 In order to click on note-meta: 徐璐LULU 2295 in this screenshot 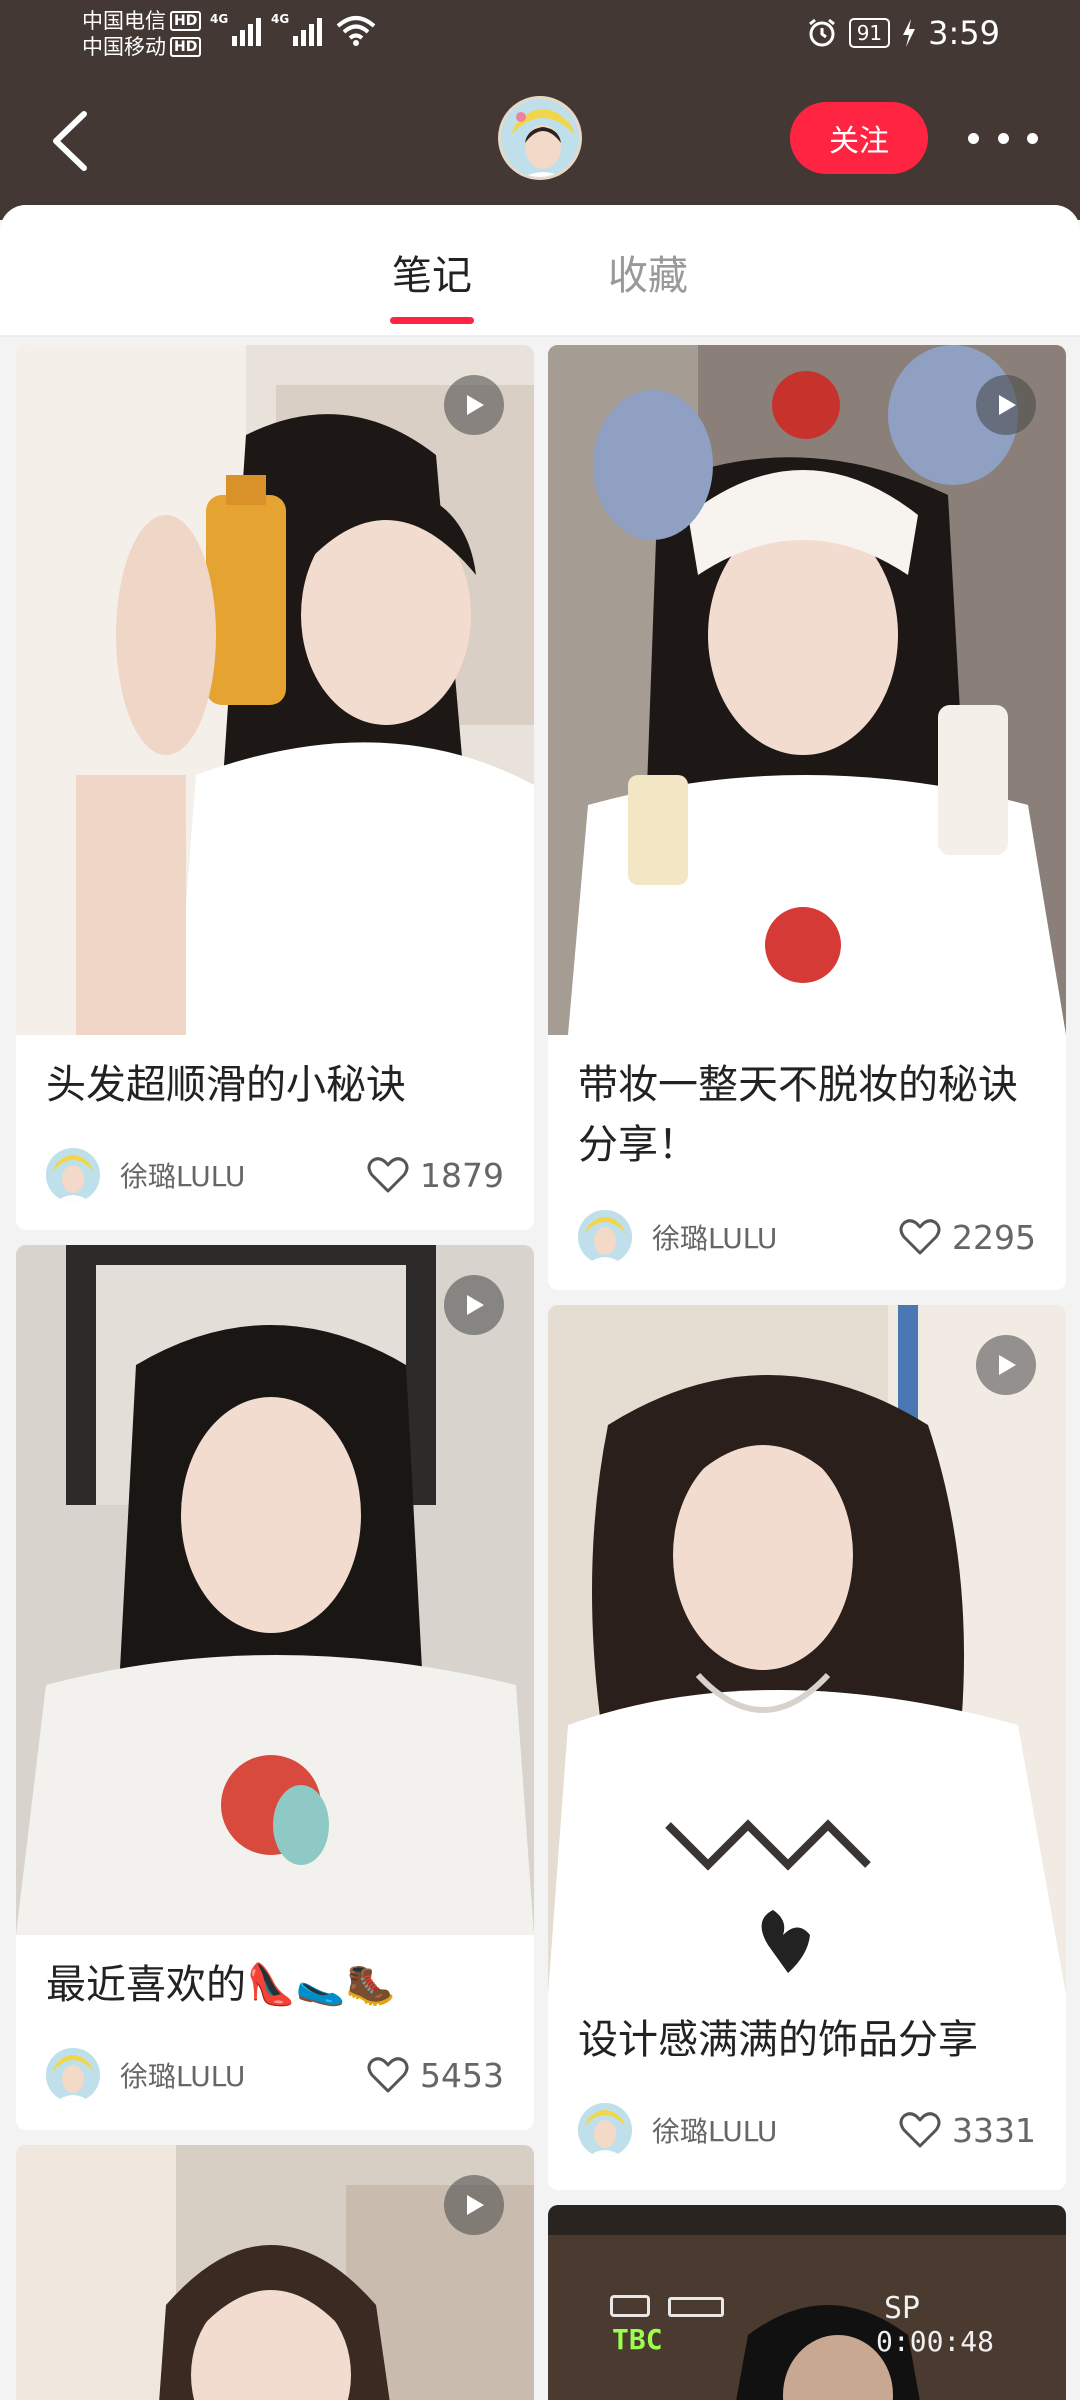, I will do `click(807, 1237)`.